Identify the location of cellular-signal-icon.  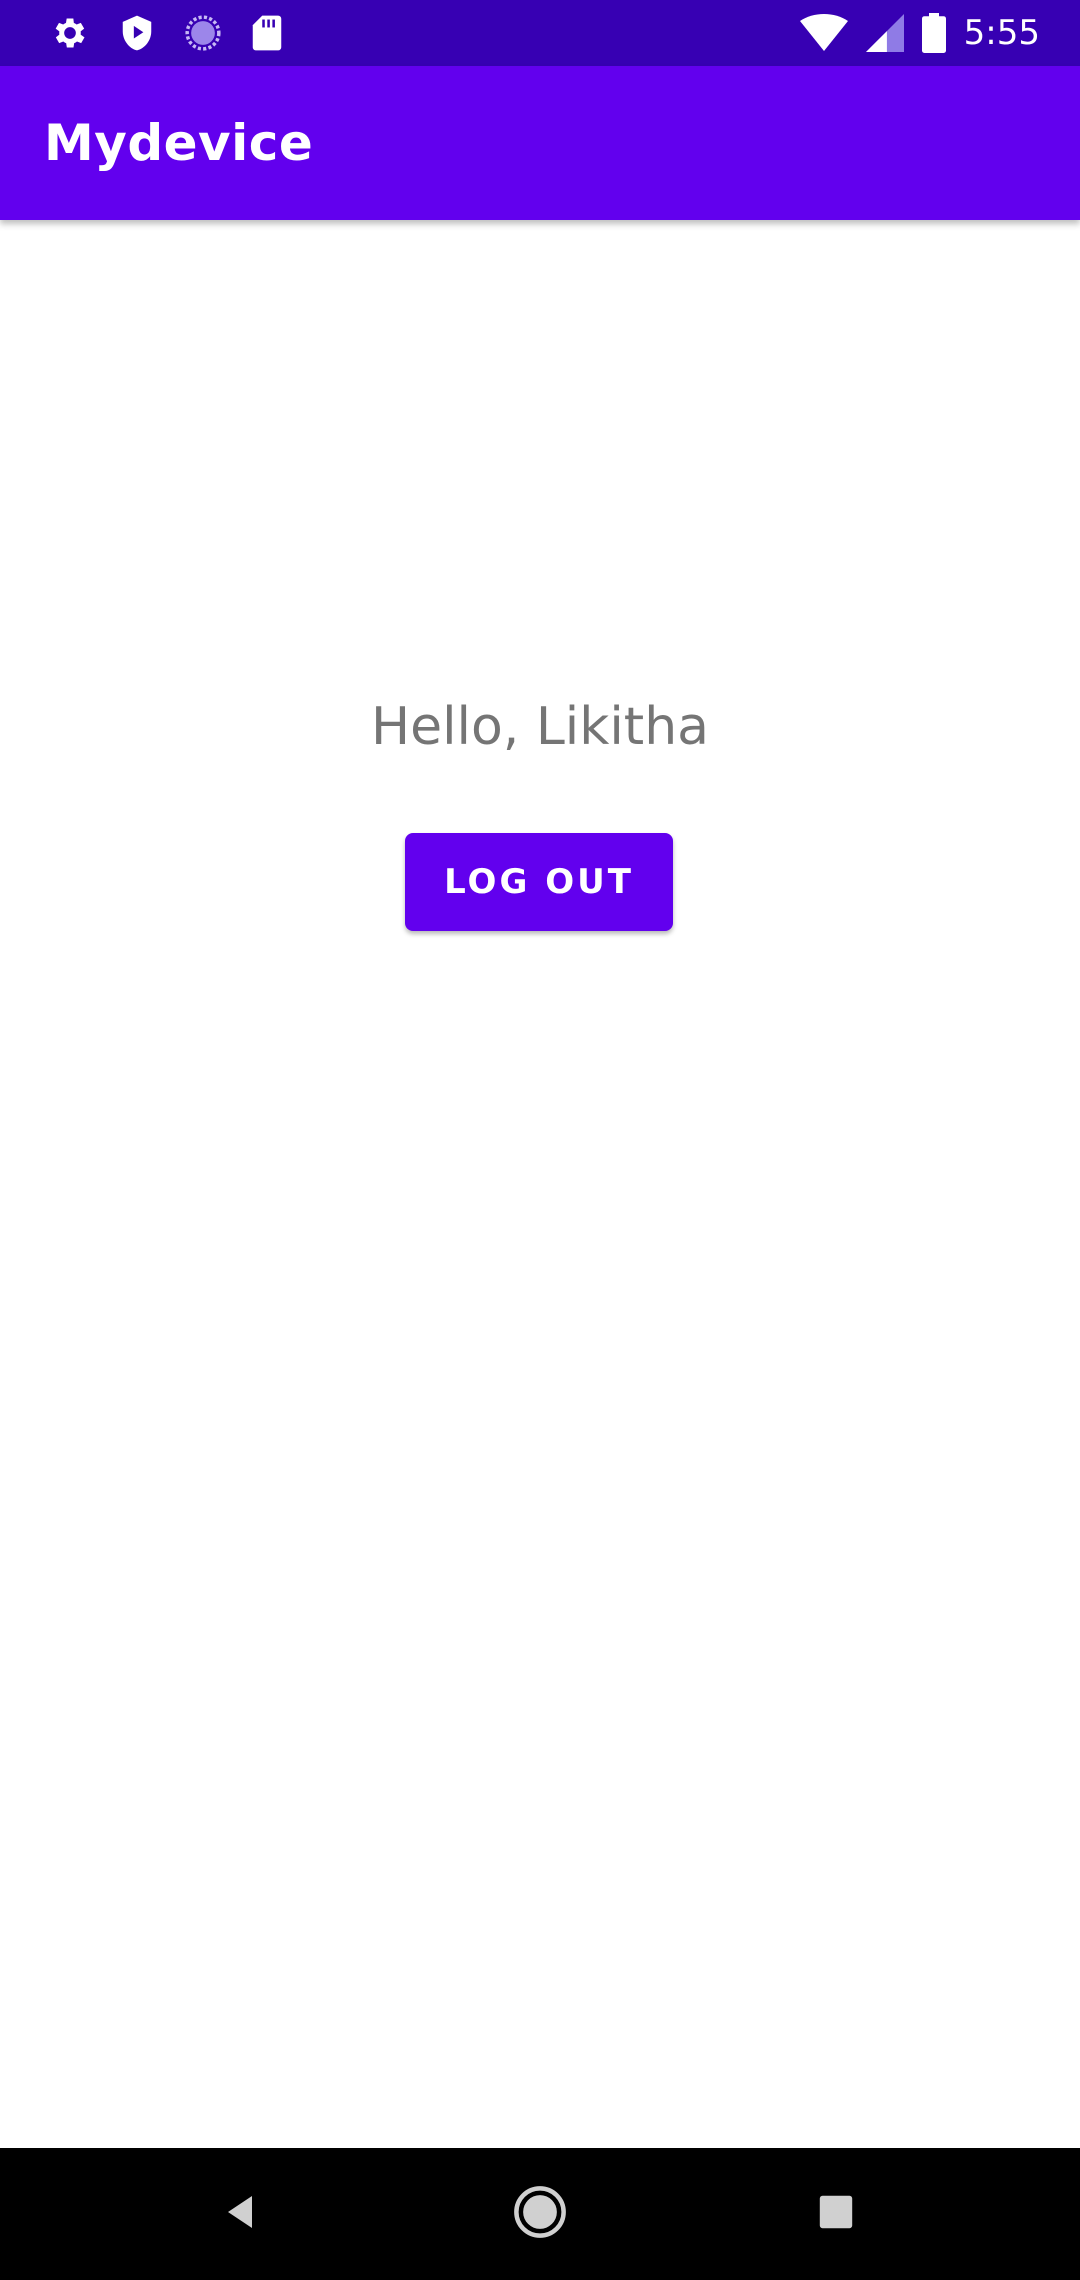
(884, 33).